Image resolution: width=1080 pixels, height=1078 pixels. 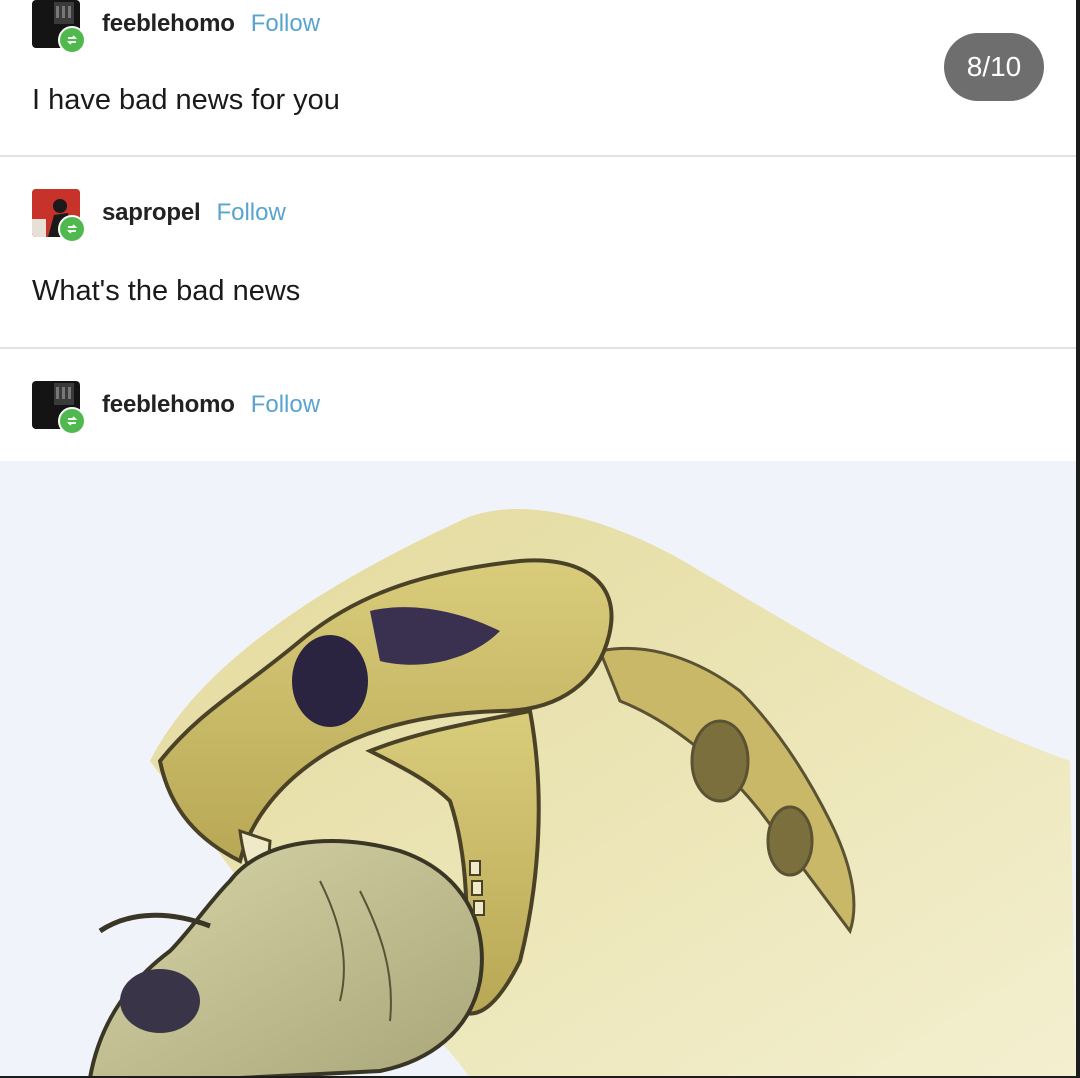 What do you see at coordinates (1078, 539) in the screenshot?
I see `frame-edge` at bounding box center [1078, 539].